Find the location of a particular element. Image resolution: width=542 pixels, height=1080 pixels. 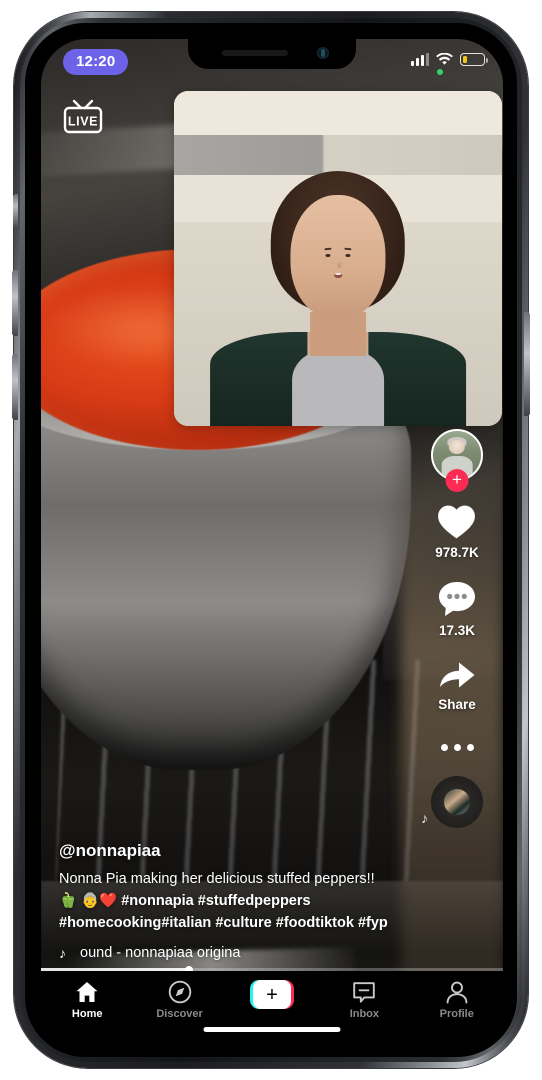

music-disc-button: ♪ is located at coordinates (452, 802).